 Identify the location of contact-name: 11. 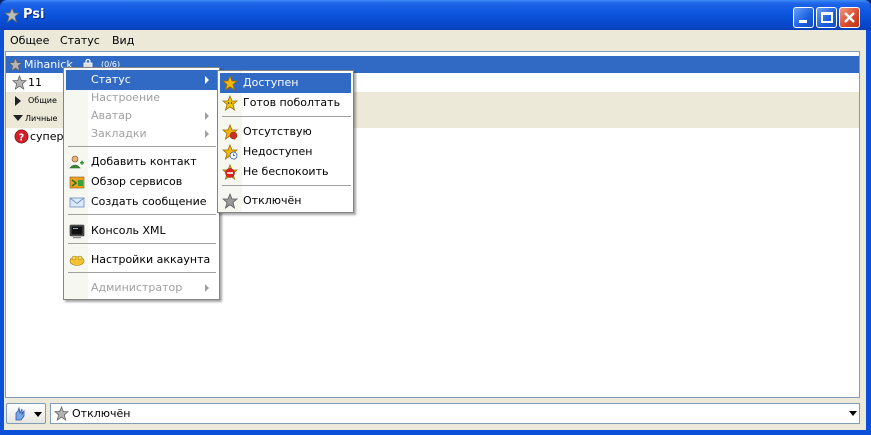
(35, 82).